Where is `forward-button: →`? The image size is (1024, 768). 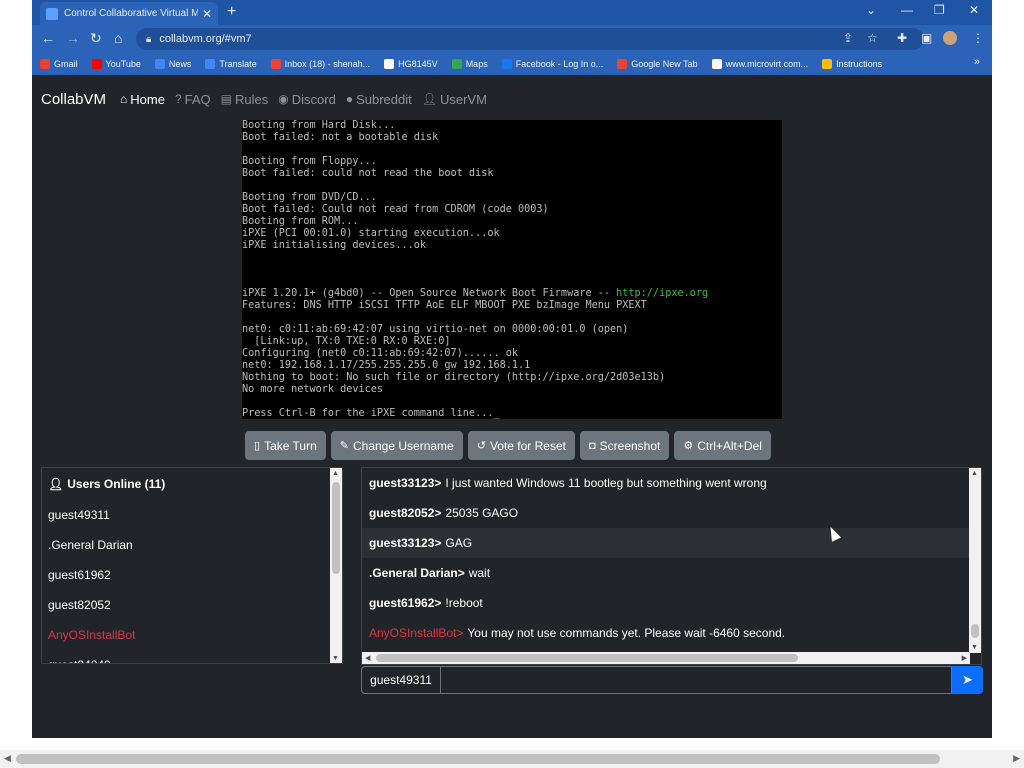
forward-button: → is located at coordinates (73, 38).